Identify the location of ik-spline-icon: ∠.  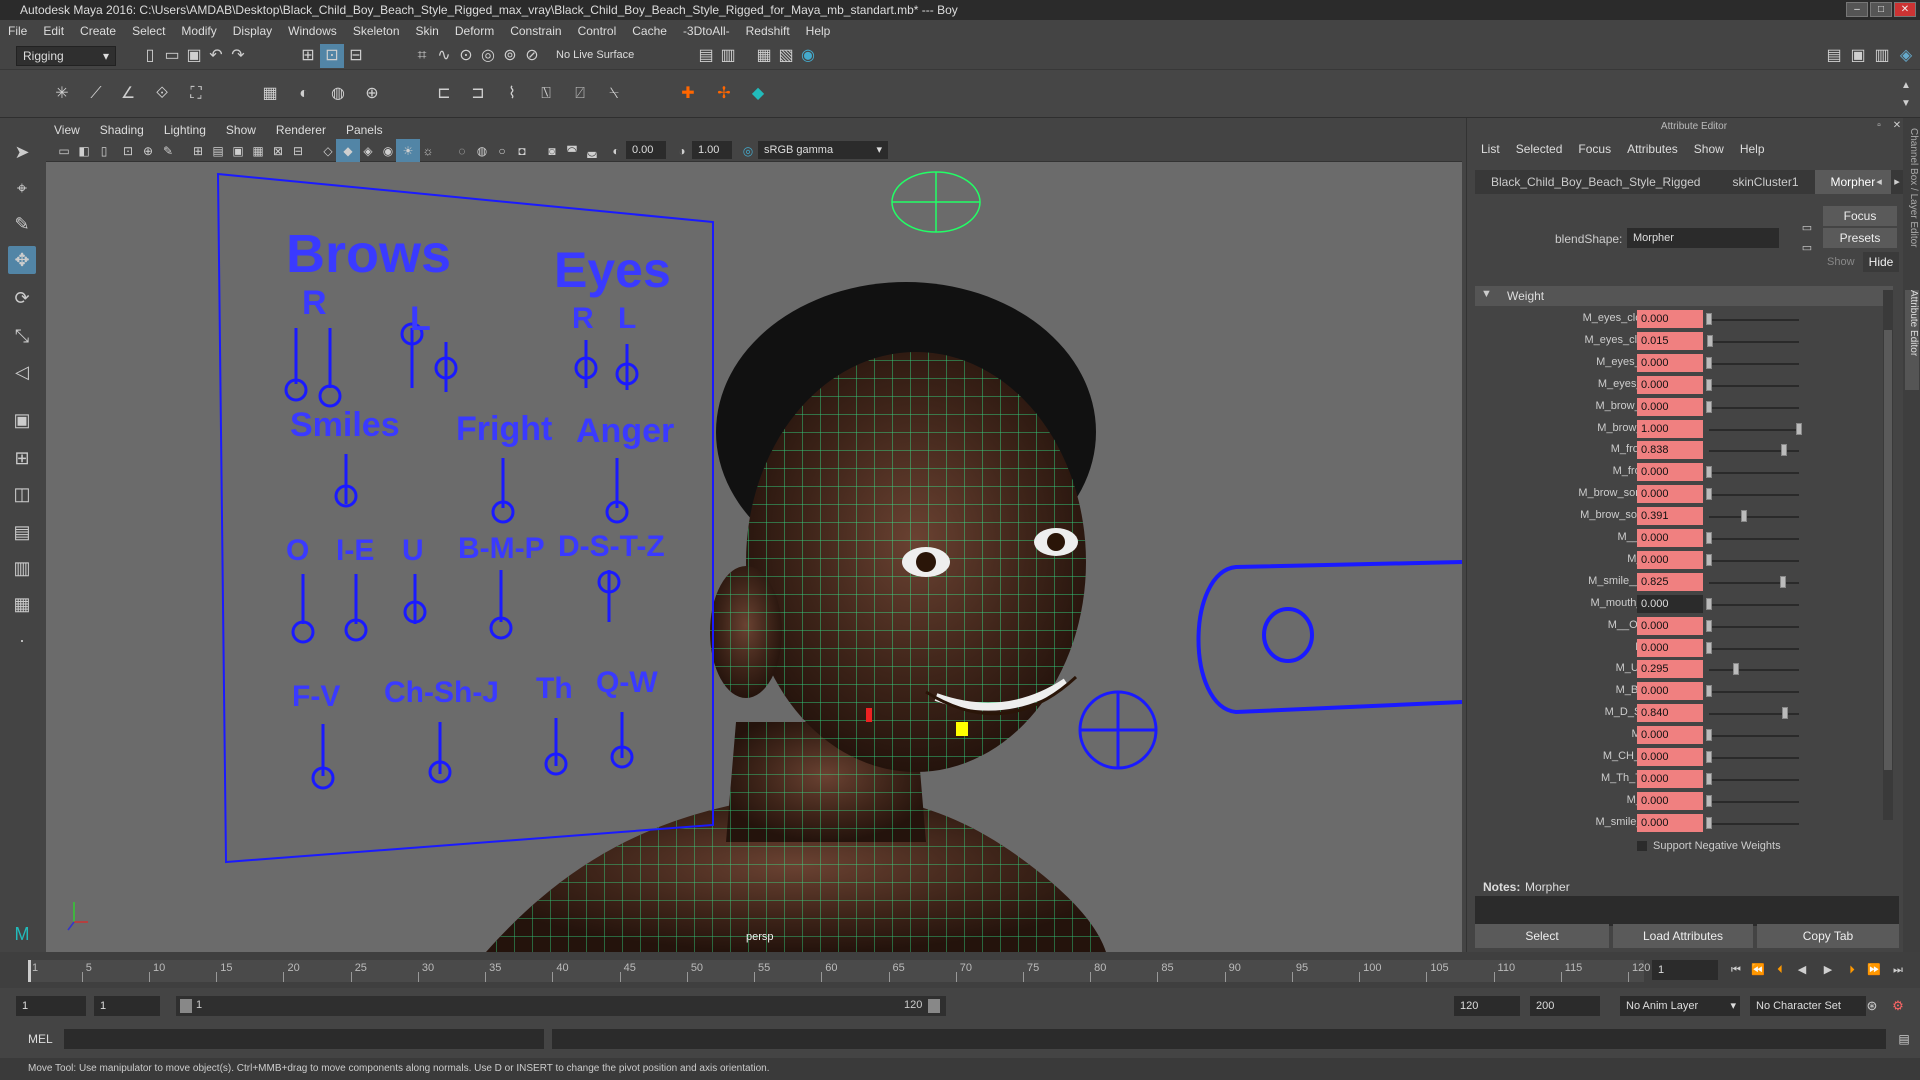
(128, 94).